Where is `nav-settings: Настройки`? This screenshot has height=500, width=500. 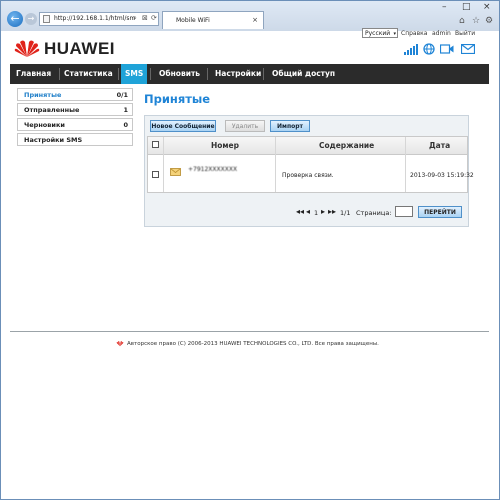 nav-settings: Настройки is located at coordinates (238, 74).